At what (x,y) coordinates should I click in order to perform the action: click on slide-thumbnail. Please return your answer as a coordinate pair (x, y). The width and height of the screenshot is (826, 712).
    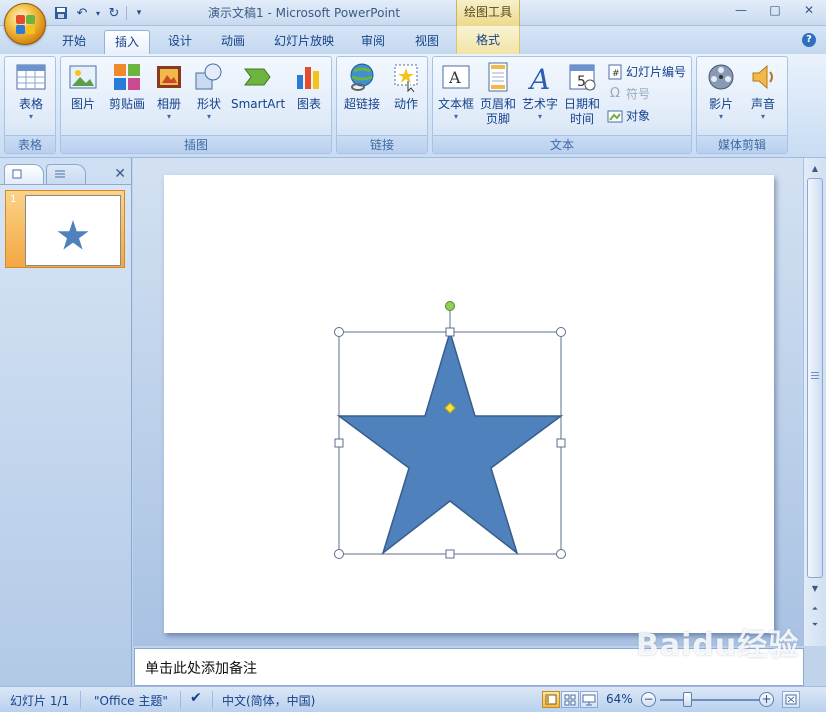
    Looking at the image, I should click on (73, 230).